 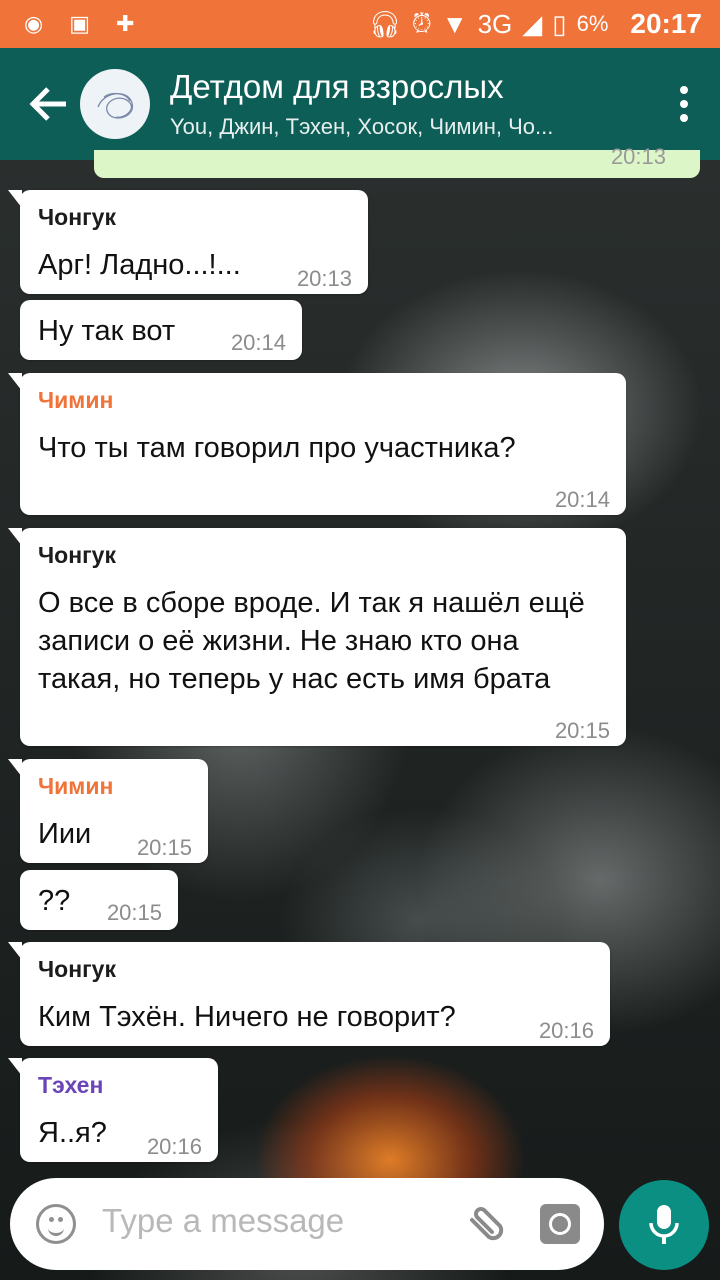 I want to click on message-text: Иии, so click(x=65, y=834).